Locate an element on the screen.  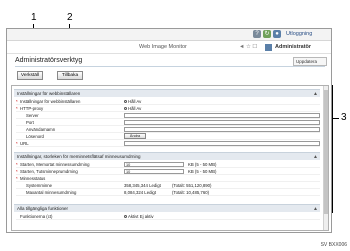
user-icon: ● is located at coordinates (277, 34).